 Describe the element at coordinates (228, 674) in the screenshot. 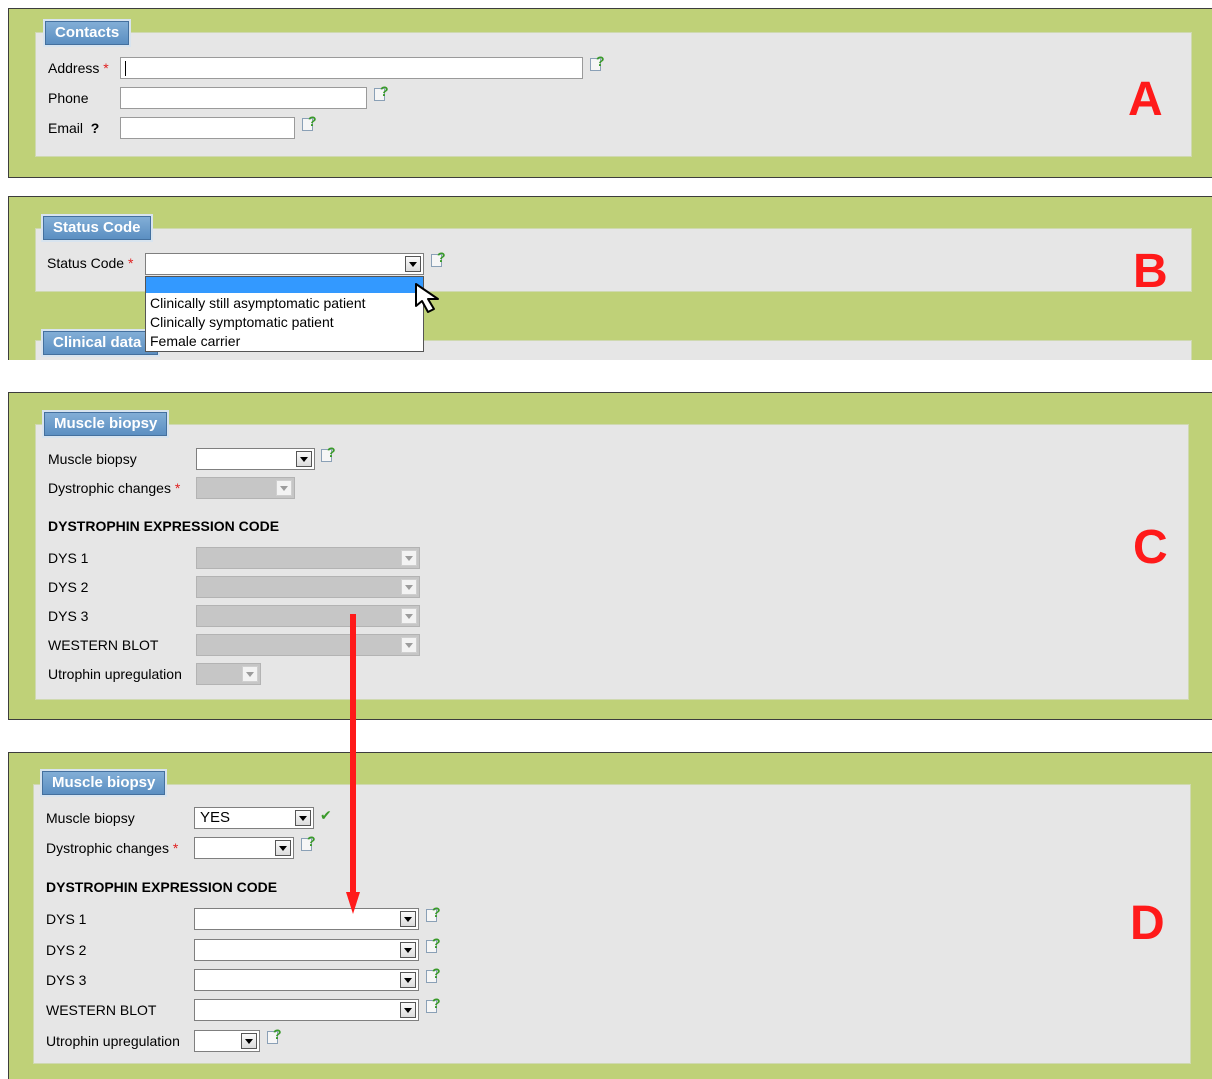

I see `utrophin-select-disabled` at that location.